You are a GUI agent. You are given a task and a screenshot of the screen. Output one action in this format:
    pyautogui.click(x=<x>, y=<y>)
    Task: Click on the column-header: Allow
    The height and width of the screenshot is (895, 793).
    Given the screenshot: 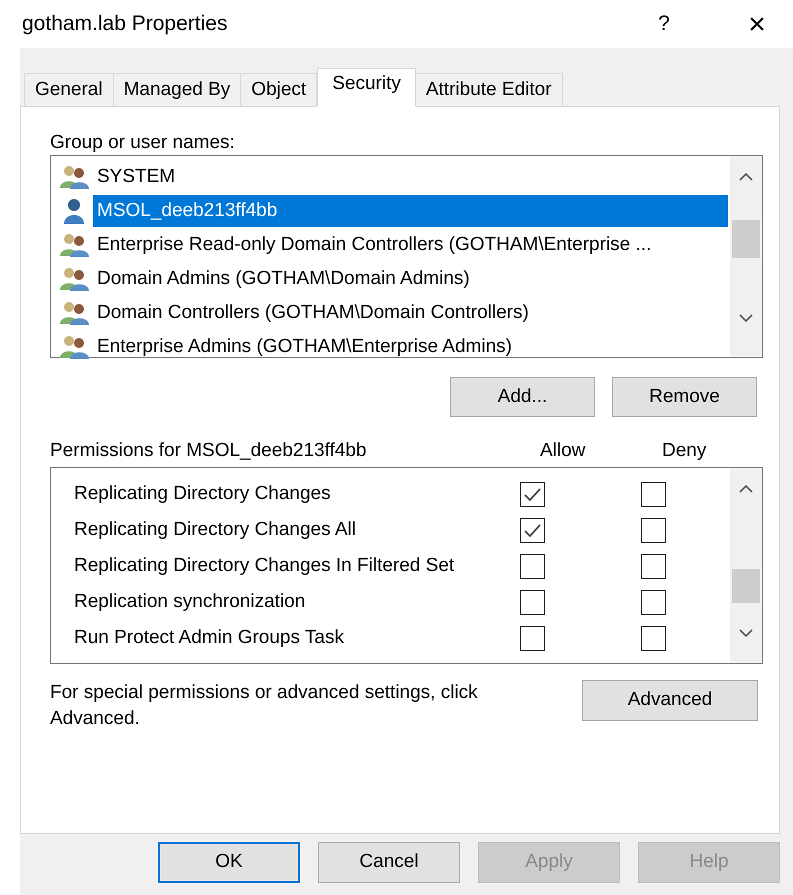 What is the action you would take?
    pyautogui.click(x=563, y=450)
    